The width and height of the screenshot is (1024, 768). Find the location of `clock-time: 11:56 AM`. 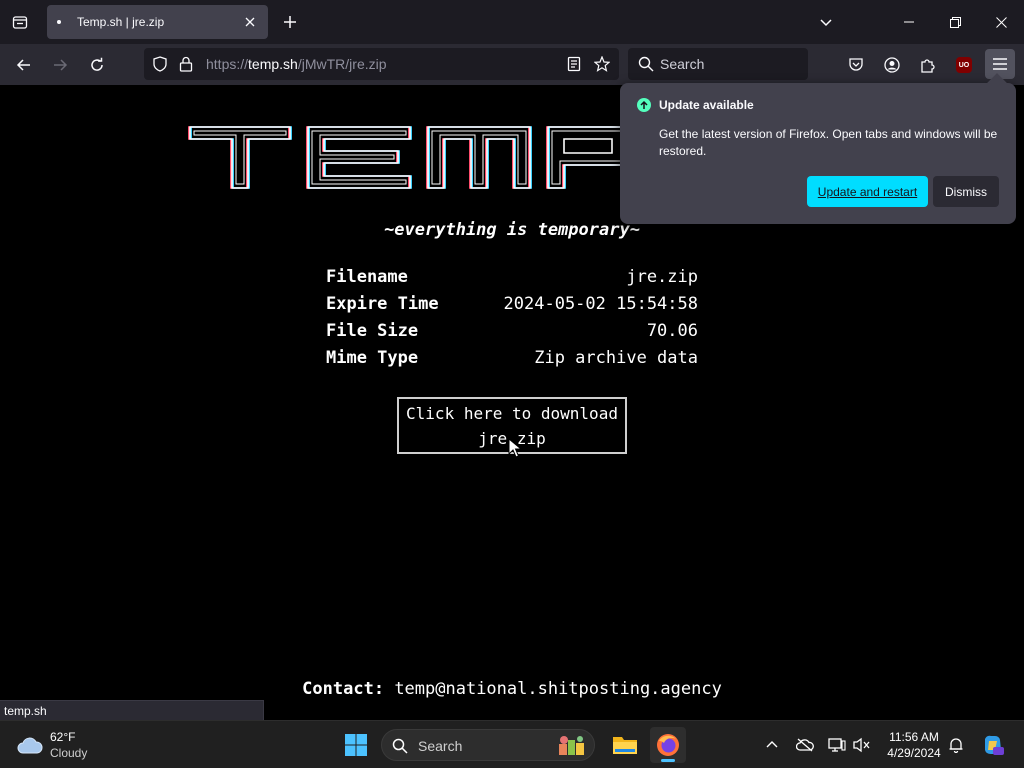

clock-time: 11:56 AM is located at coordinates (914, 737).